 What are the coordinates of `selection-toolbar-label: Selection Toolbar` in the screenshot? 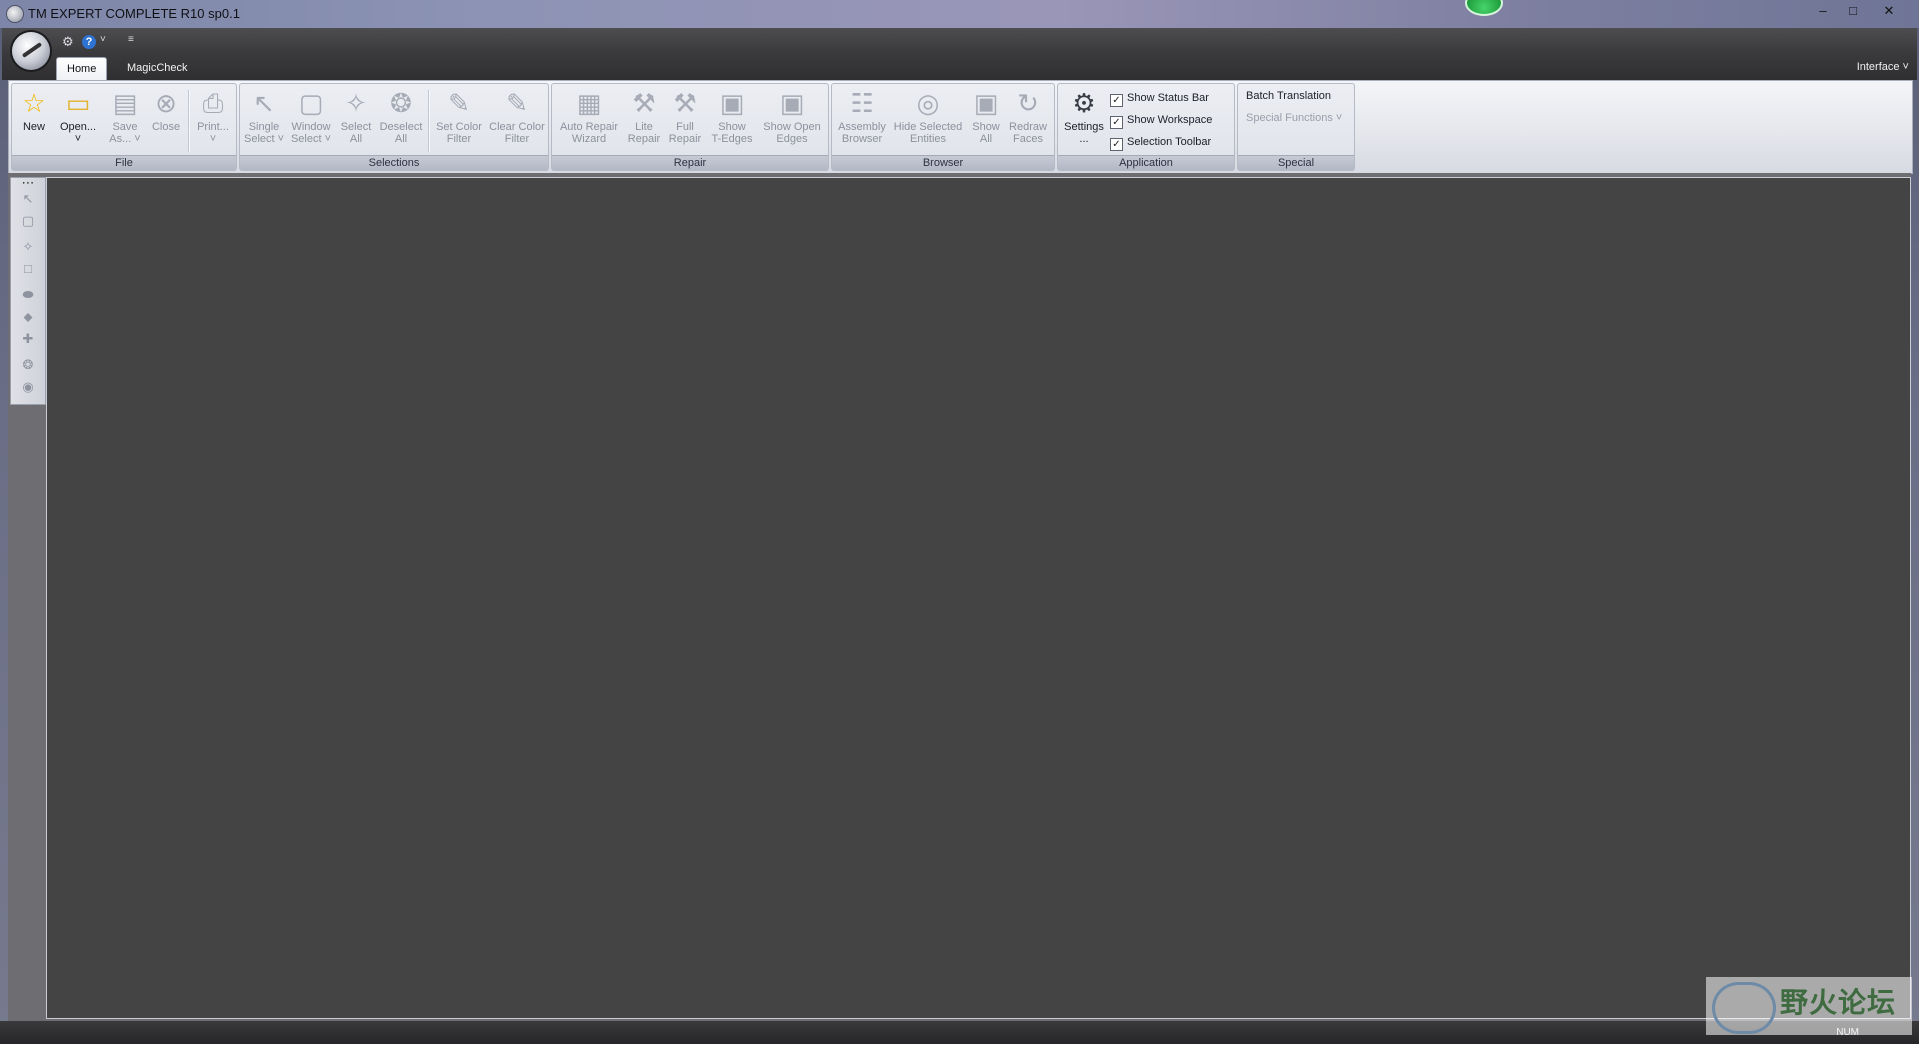 It's located at (1169, 142).